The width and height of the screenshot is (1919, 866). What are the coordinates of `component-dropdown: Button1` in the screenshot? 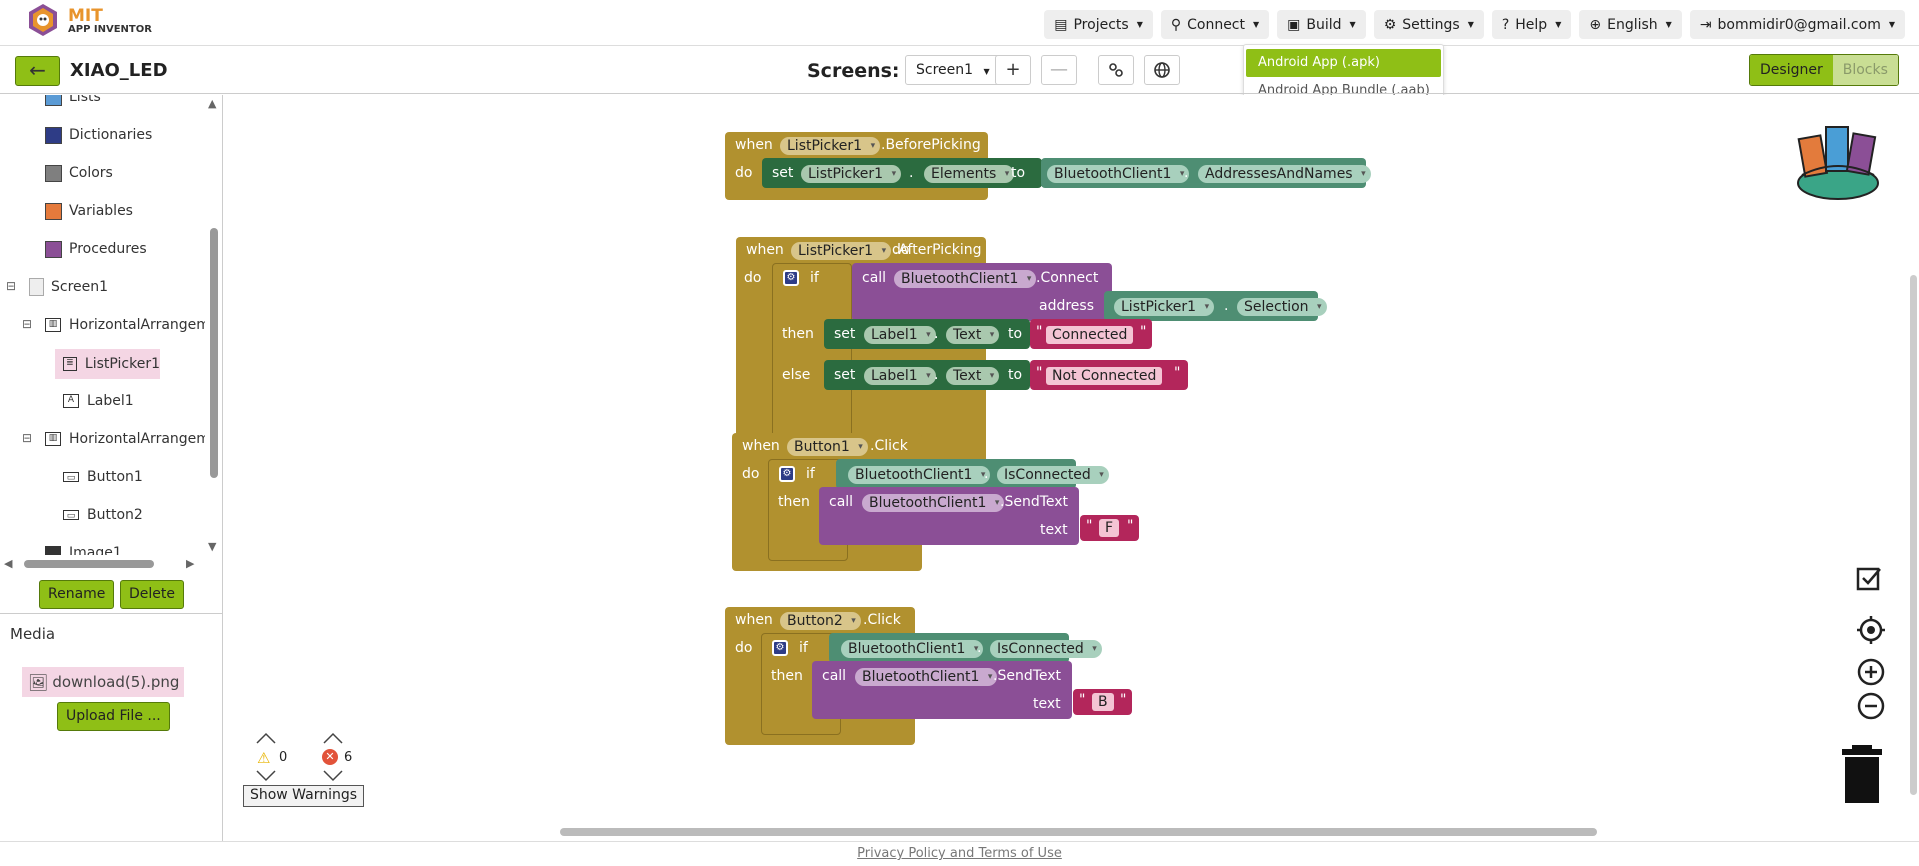 It's located at (827, 447).